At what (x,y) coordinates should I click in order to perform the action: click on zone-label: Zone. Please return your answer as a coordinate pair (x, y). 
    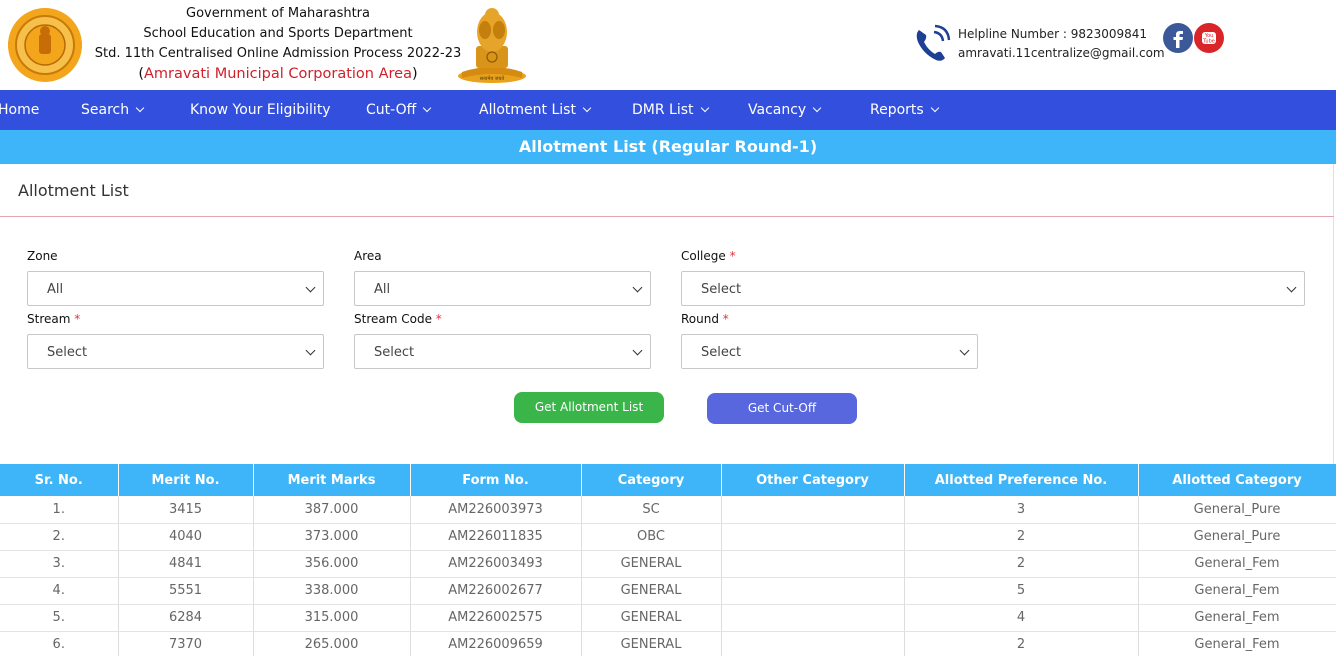
    Looking at the image, I should click on (42, 256).